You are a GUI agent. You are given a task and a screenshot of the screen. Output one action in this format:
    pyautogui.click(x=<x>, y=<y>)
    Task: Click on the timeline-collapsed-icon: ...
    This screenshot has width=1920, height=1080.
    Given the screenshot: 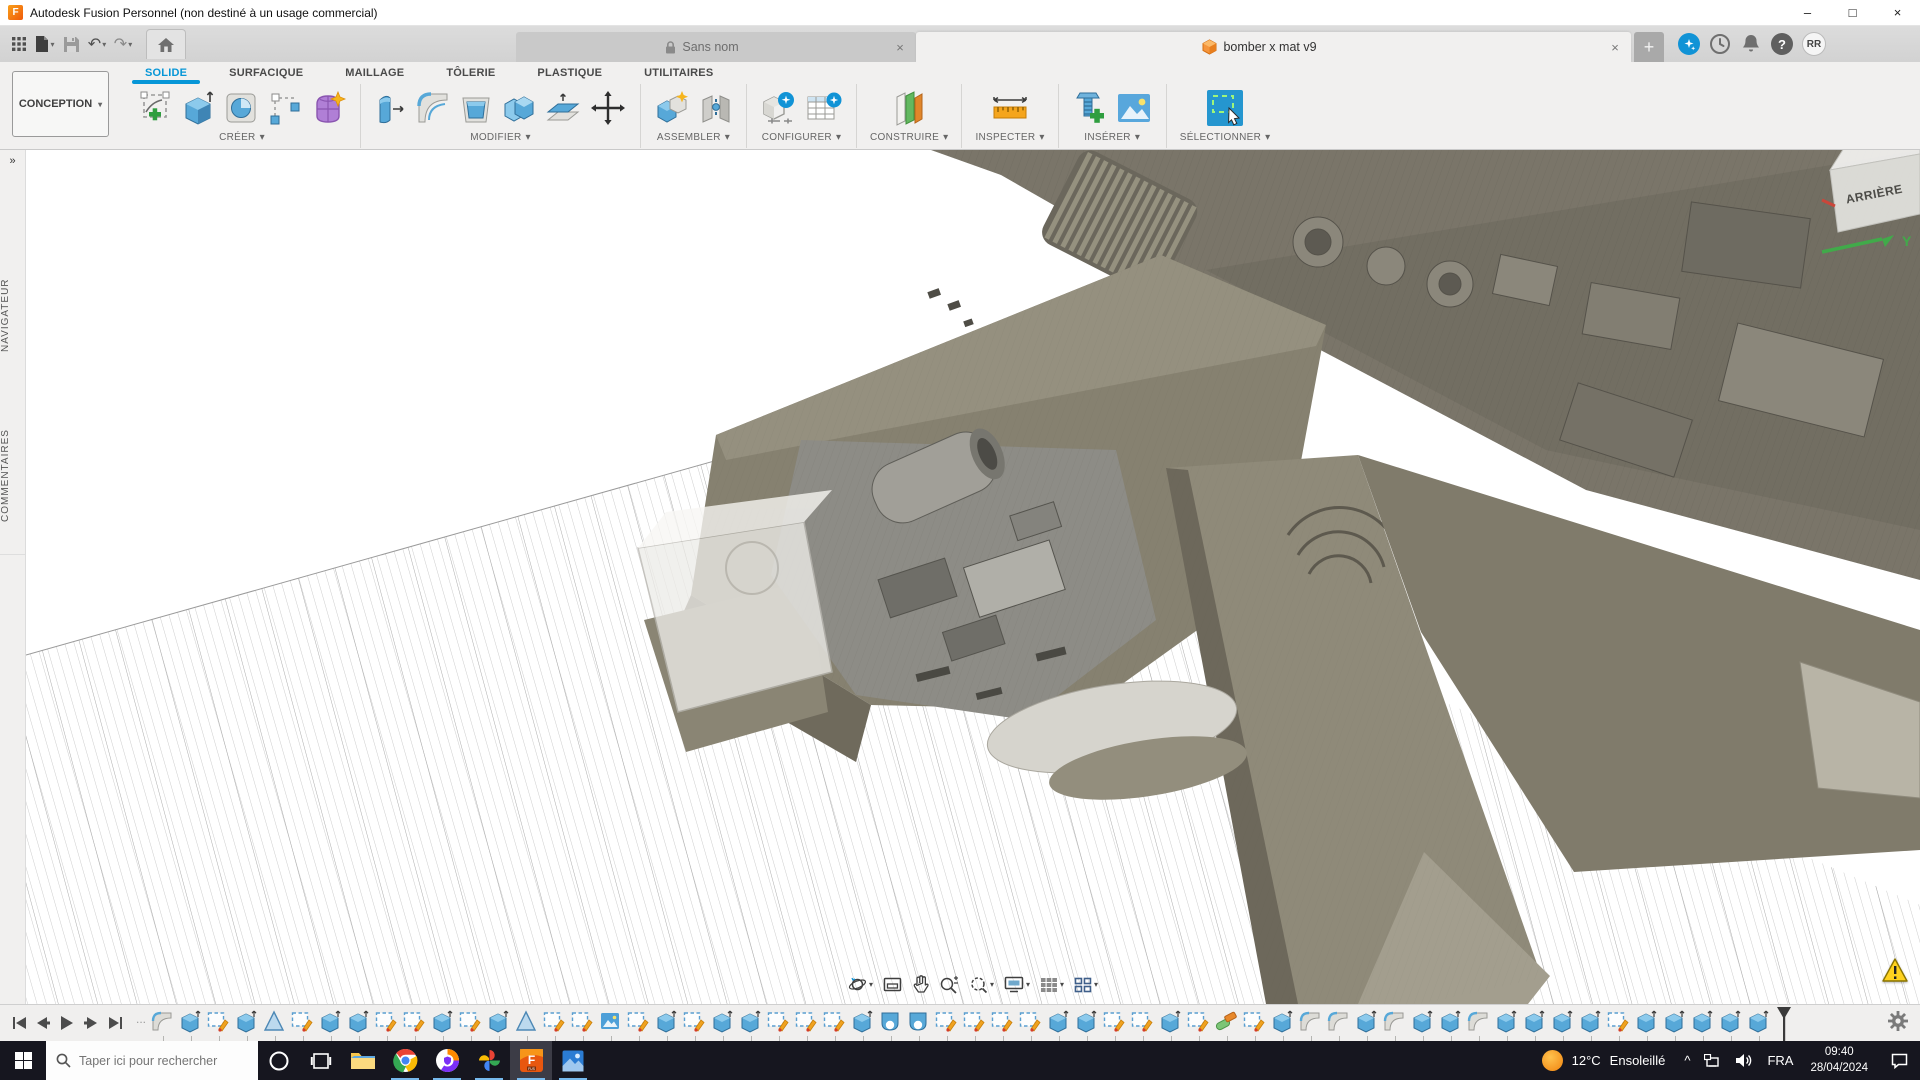 What is the action you would take?
    pyautogui.click(x=141, y=1019)
    